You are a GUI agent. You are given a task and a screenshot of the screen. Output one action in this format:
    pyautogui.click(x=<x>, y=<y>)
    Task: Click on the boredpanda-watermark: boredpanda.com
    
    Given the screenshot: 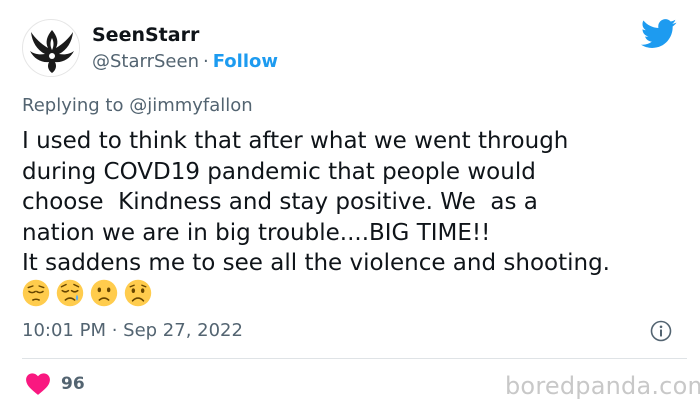 What is the action you would take?
    pyautogui.click(x=602, y=386)
    